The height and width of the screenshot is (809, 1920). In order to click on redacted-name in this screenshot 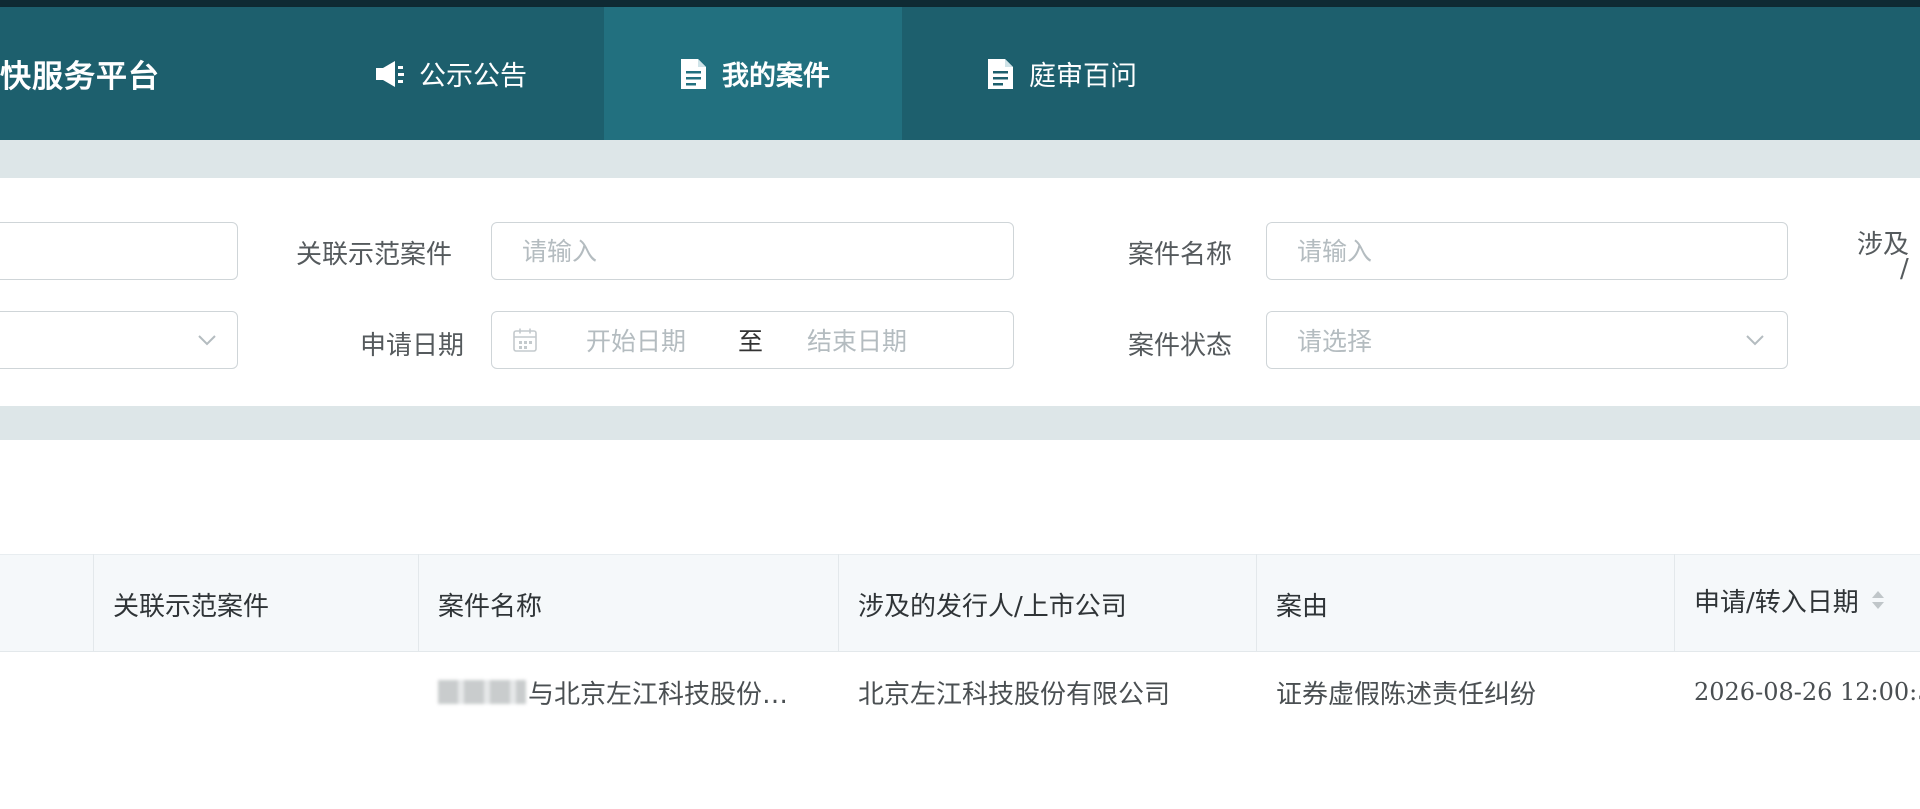, I will do `click(482, 692)`.